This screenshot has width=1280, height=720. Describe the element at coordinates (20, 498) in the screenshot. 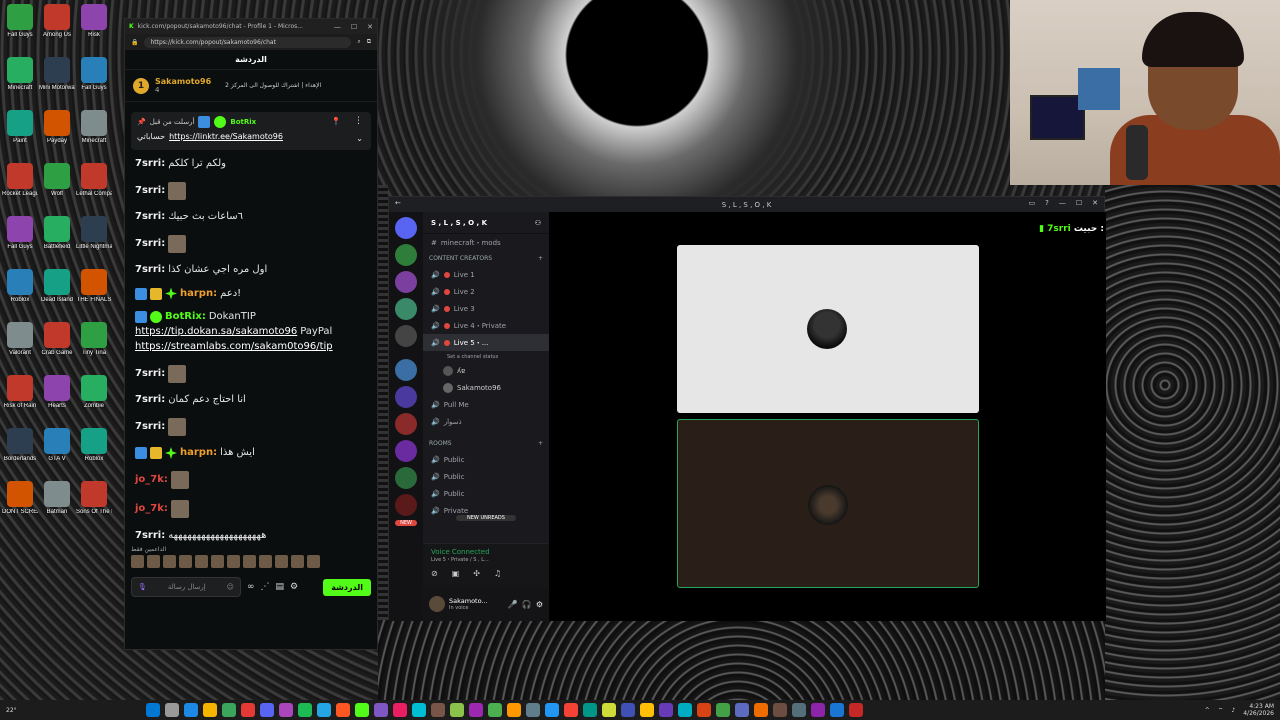

I see `desktop-shortcut-icon: DONT SCREAM` at that location.